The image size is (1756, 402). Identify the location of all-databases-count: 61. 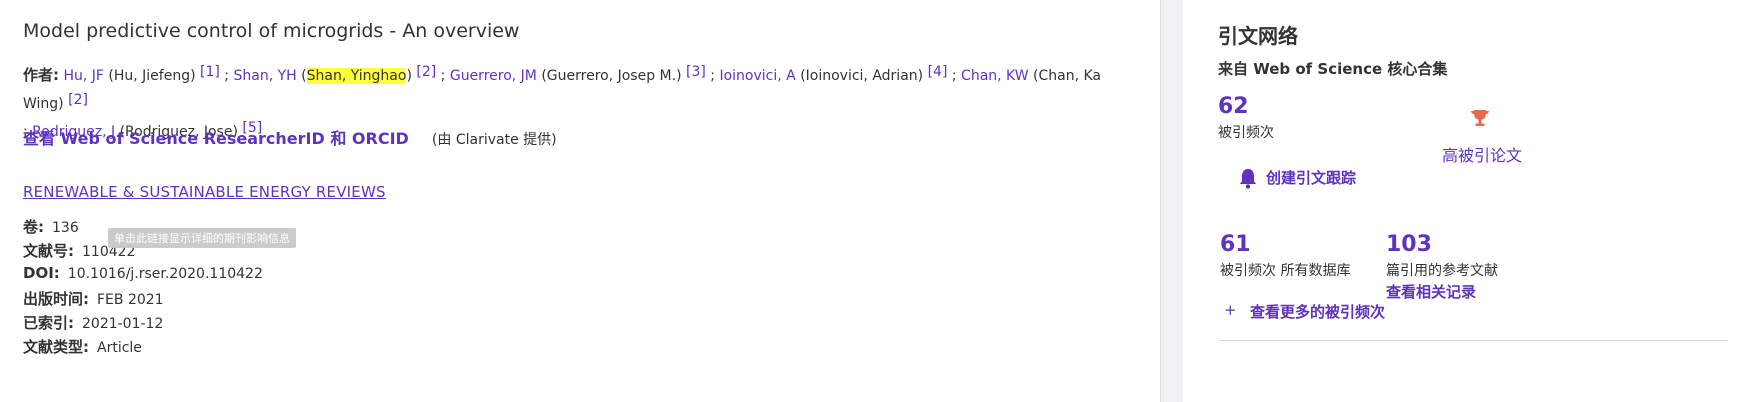
(1235, 244).